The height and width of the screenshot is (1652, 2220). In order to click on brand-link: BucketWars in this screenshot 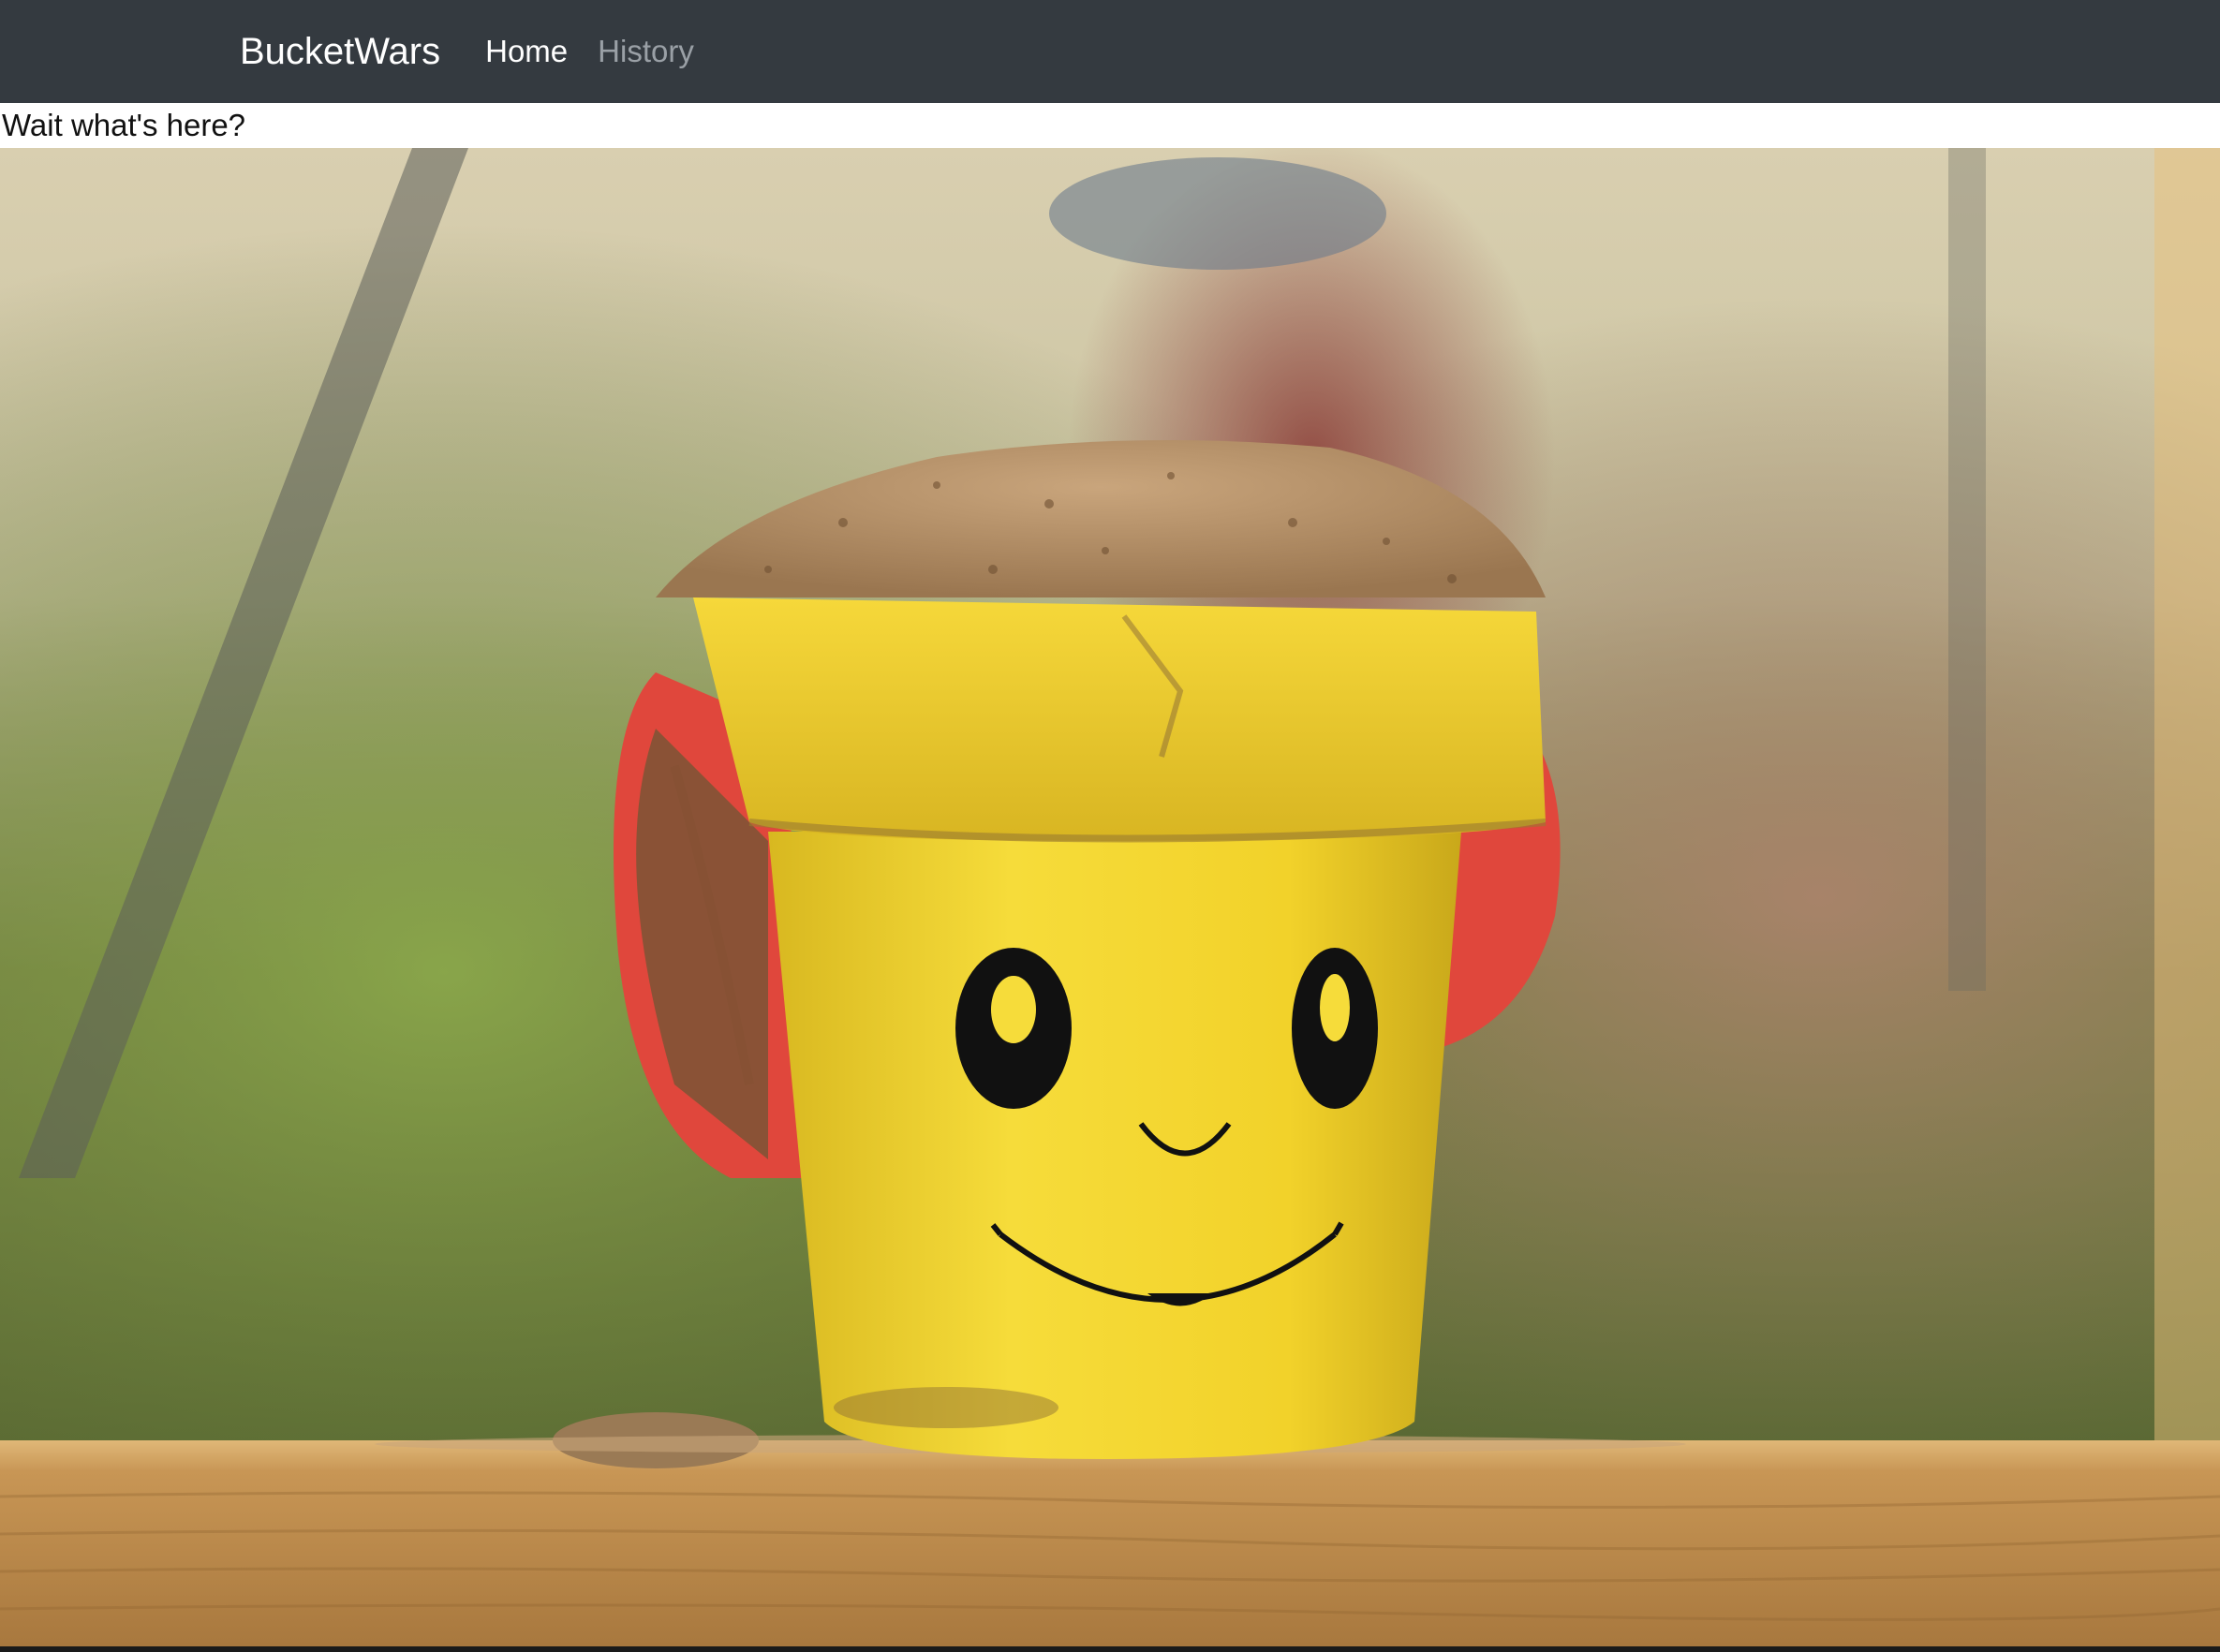, I will do `click(340, 52)`.